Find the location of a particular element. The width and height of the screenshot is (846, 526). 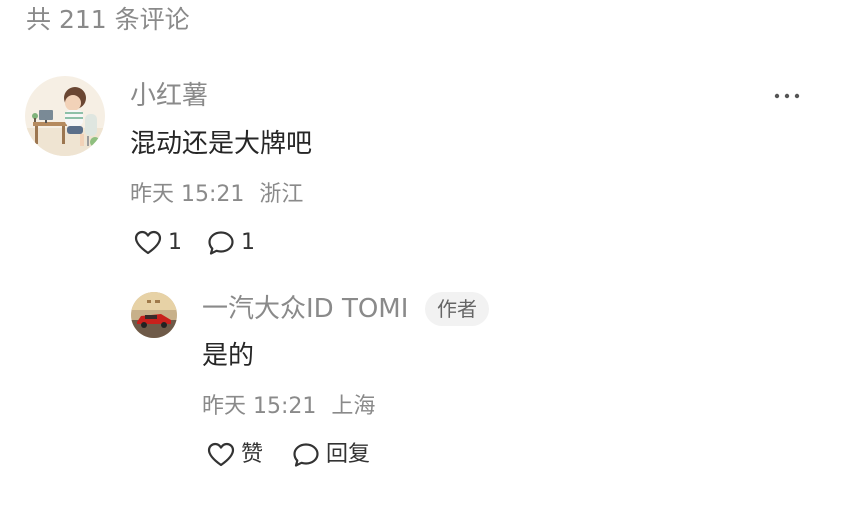

reply-time: 昨天 15:21 is located at coordinates (259, 406).